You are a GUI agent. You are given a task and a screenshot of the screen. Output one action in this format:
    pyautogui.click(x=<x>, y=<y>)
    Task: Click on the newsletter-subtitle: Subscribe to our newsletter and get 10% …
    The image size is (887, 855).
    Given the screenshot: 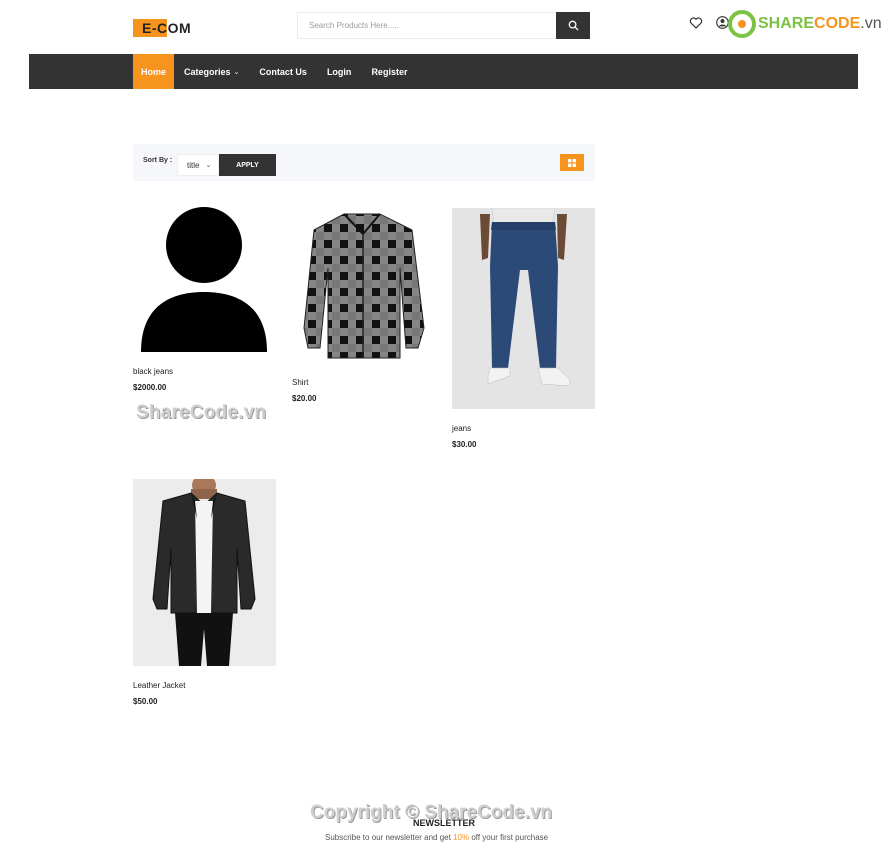 What is the action you would take?
    pyautogui.click(x=437, y=837)
    